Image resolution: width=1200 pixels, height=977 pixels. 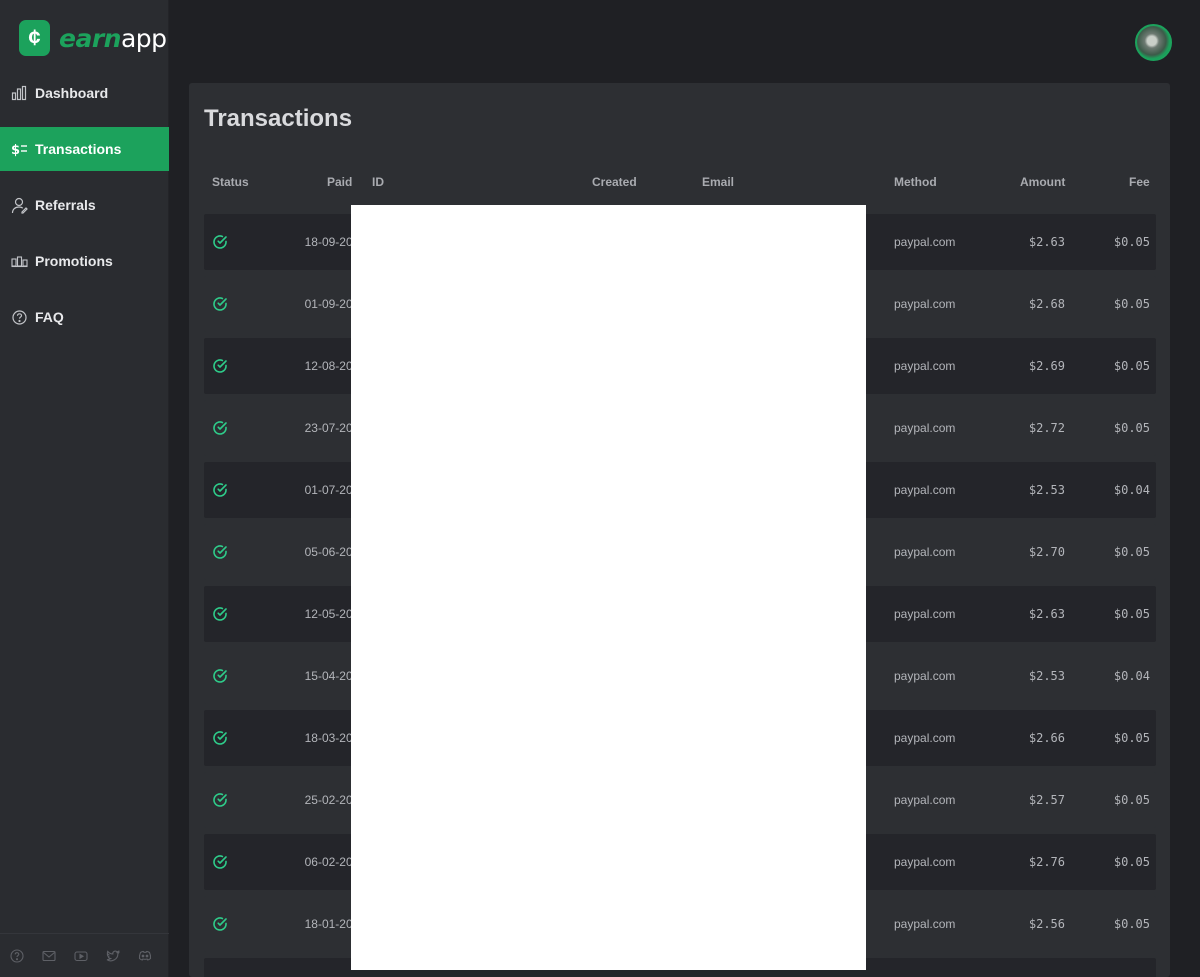 What do you see at coordinates (1139, 182) in the screenshot?
I see `column-header-fee: Fee` at bounding box center [1139, 182].